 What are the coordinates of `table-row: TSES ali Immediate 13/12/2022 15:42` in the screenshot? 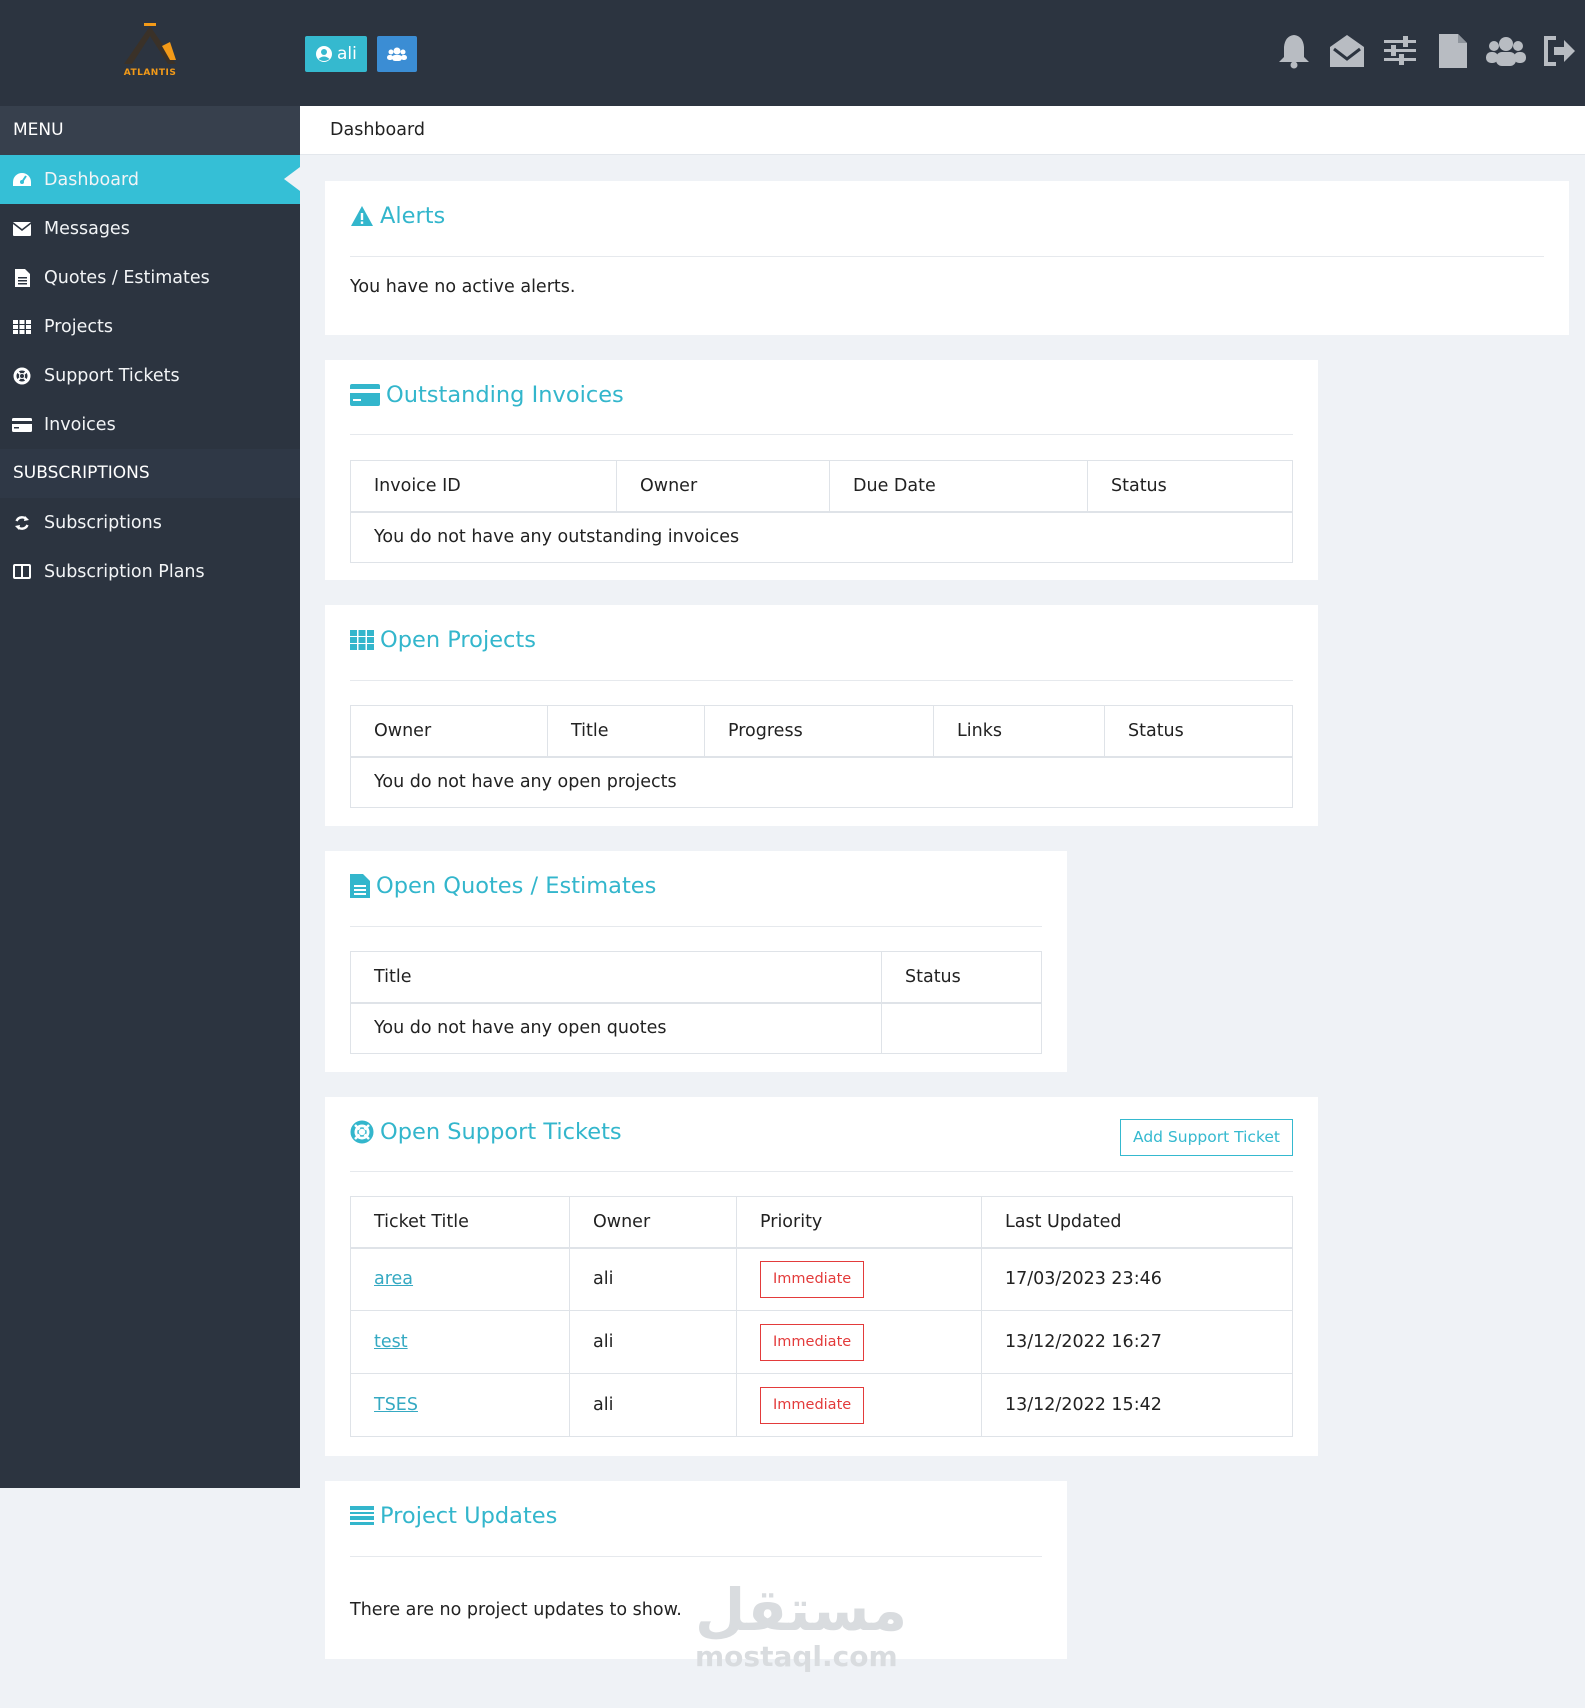 It's located at (821, 1405).